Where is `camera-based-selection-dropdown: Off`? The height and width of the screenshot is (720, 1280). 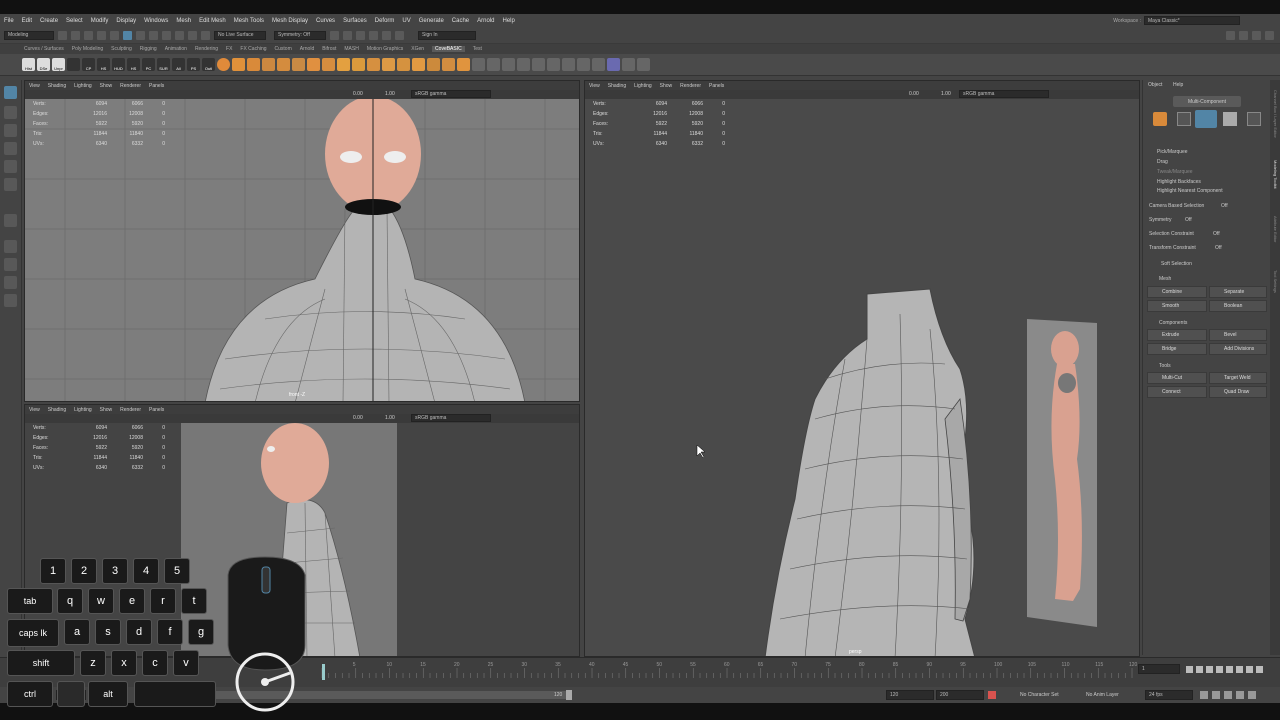 camera-based-selection-dropdown: Off is located at coordinates (1224, 206).